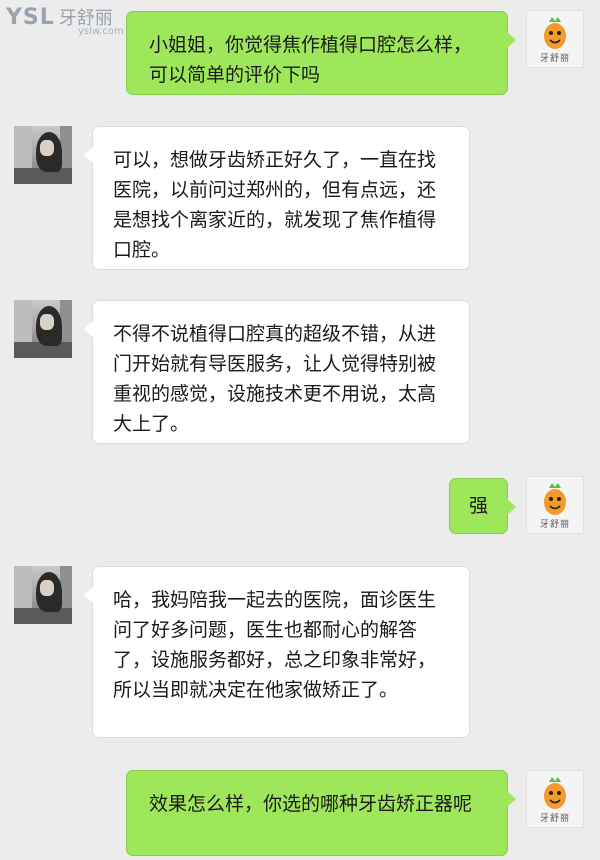 Image resolution: width=600 pixels, height=860 pixels. I want to click on message-text: 强, so click(478, 506).